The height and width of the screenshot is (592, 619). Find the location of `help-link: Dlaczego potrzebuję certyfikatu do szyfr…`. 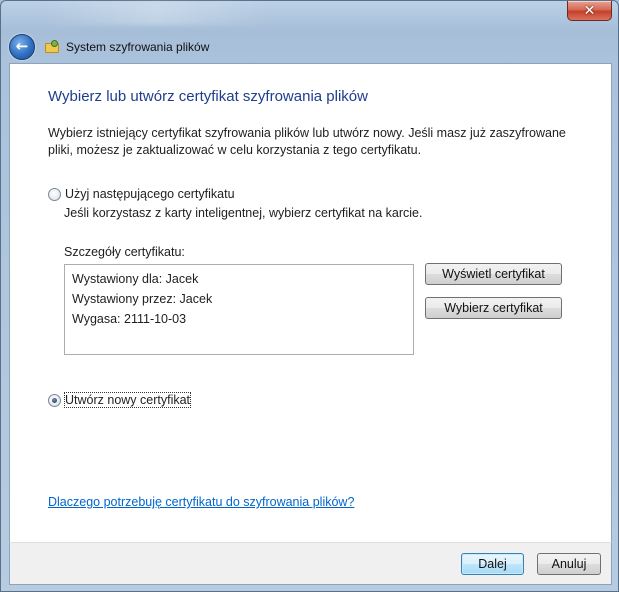

help-link: Dlaczego potrzebuję certyfikatu do szyfr… is located at coordinates (201, 502).